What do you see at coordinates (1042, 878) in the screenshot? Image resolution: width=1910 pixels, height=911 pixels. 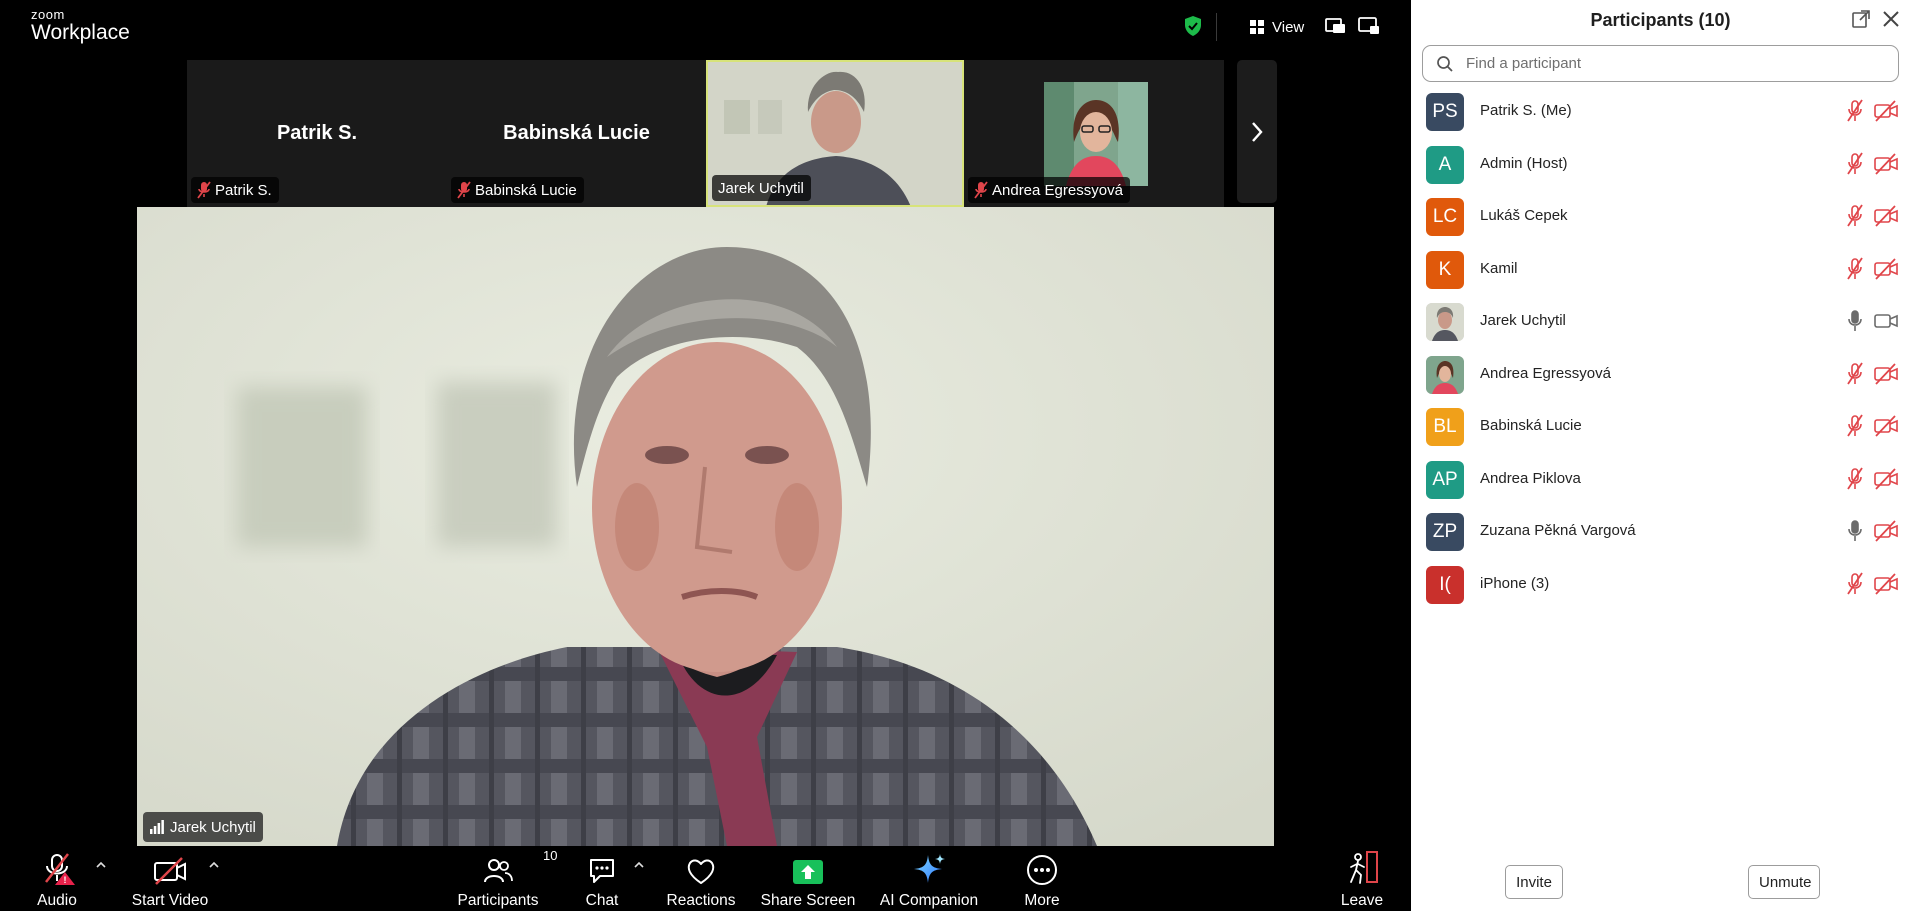 I see `more-button: More` at bounding box center [1042, 878].